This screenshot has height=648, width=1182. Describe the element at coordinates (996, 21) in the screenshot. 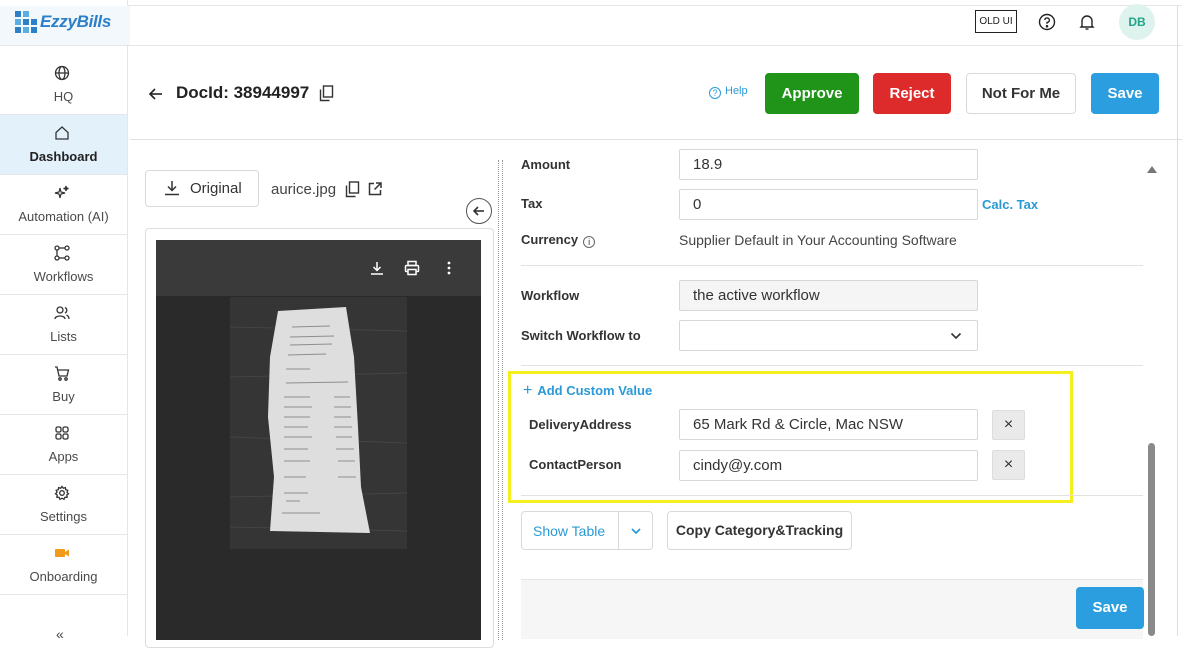

I see `old-ui-toggle: OLD UI` at that location.